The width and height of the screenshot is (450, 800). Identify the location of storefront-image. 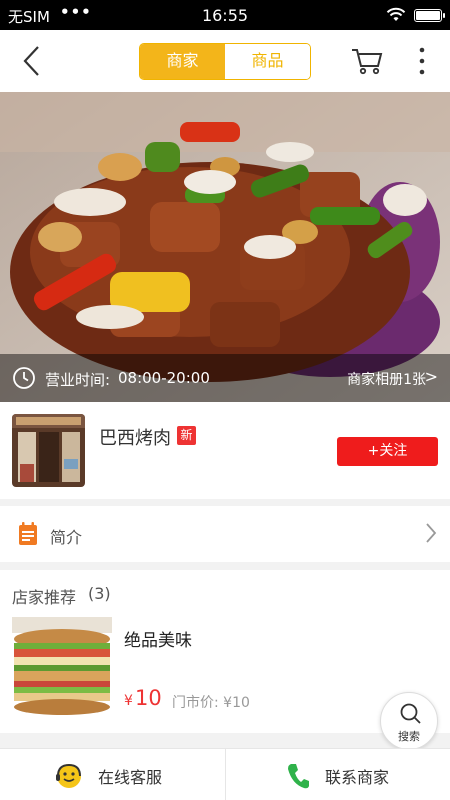
(48, 450).